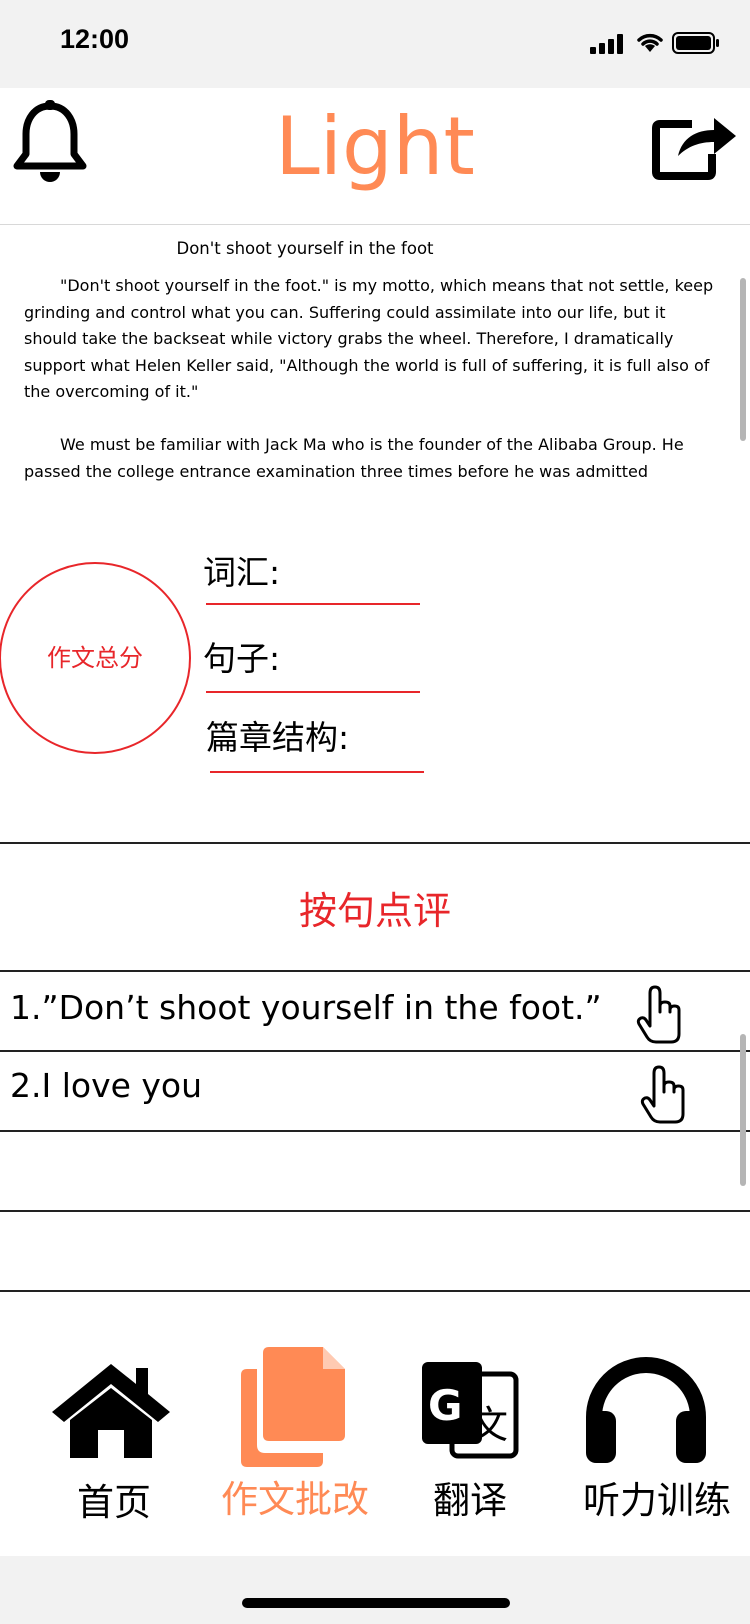 The height and width of the screenshot is (1624, 750). I want to click on svg-text: 文, so click(489, 1425).